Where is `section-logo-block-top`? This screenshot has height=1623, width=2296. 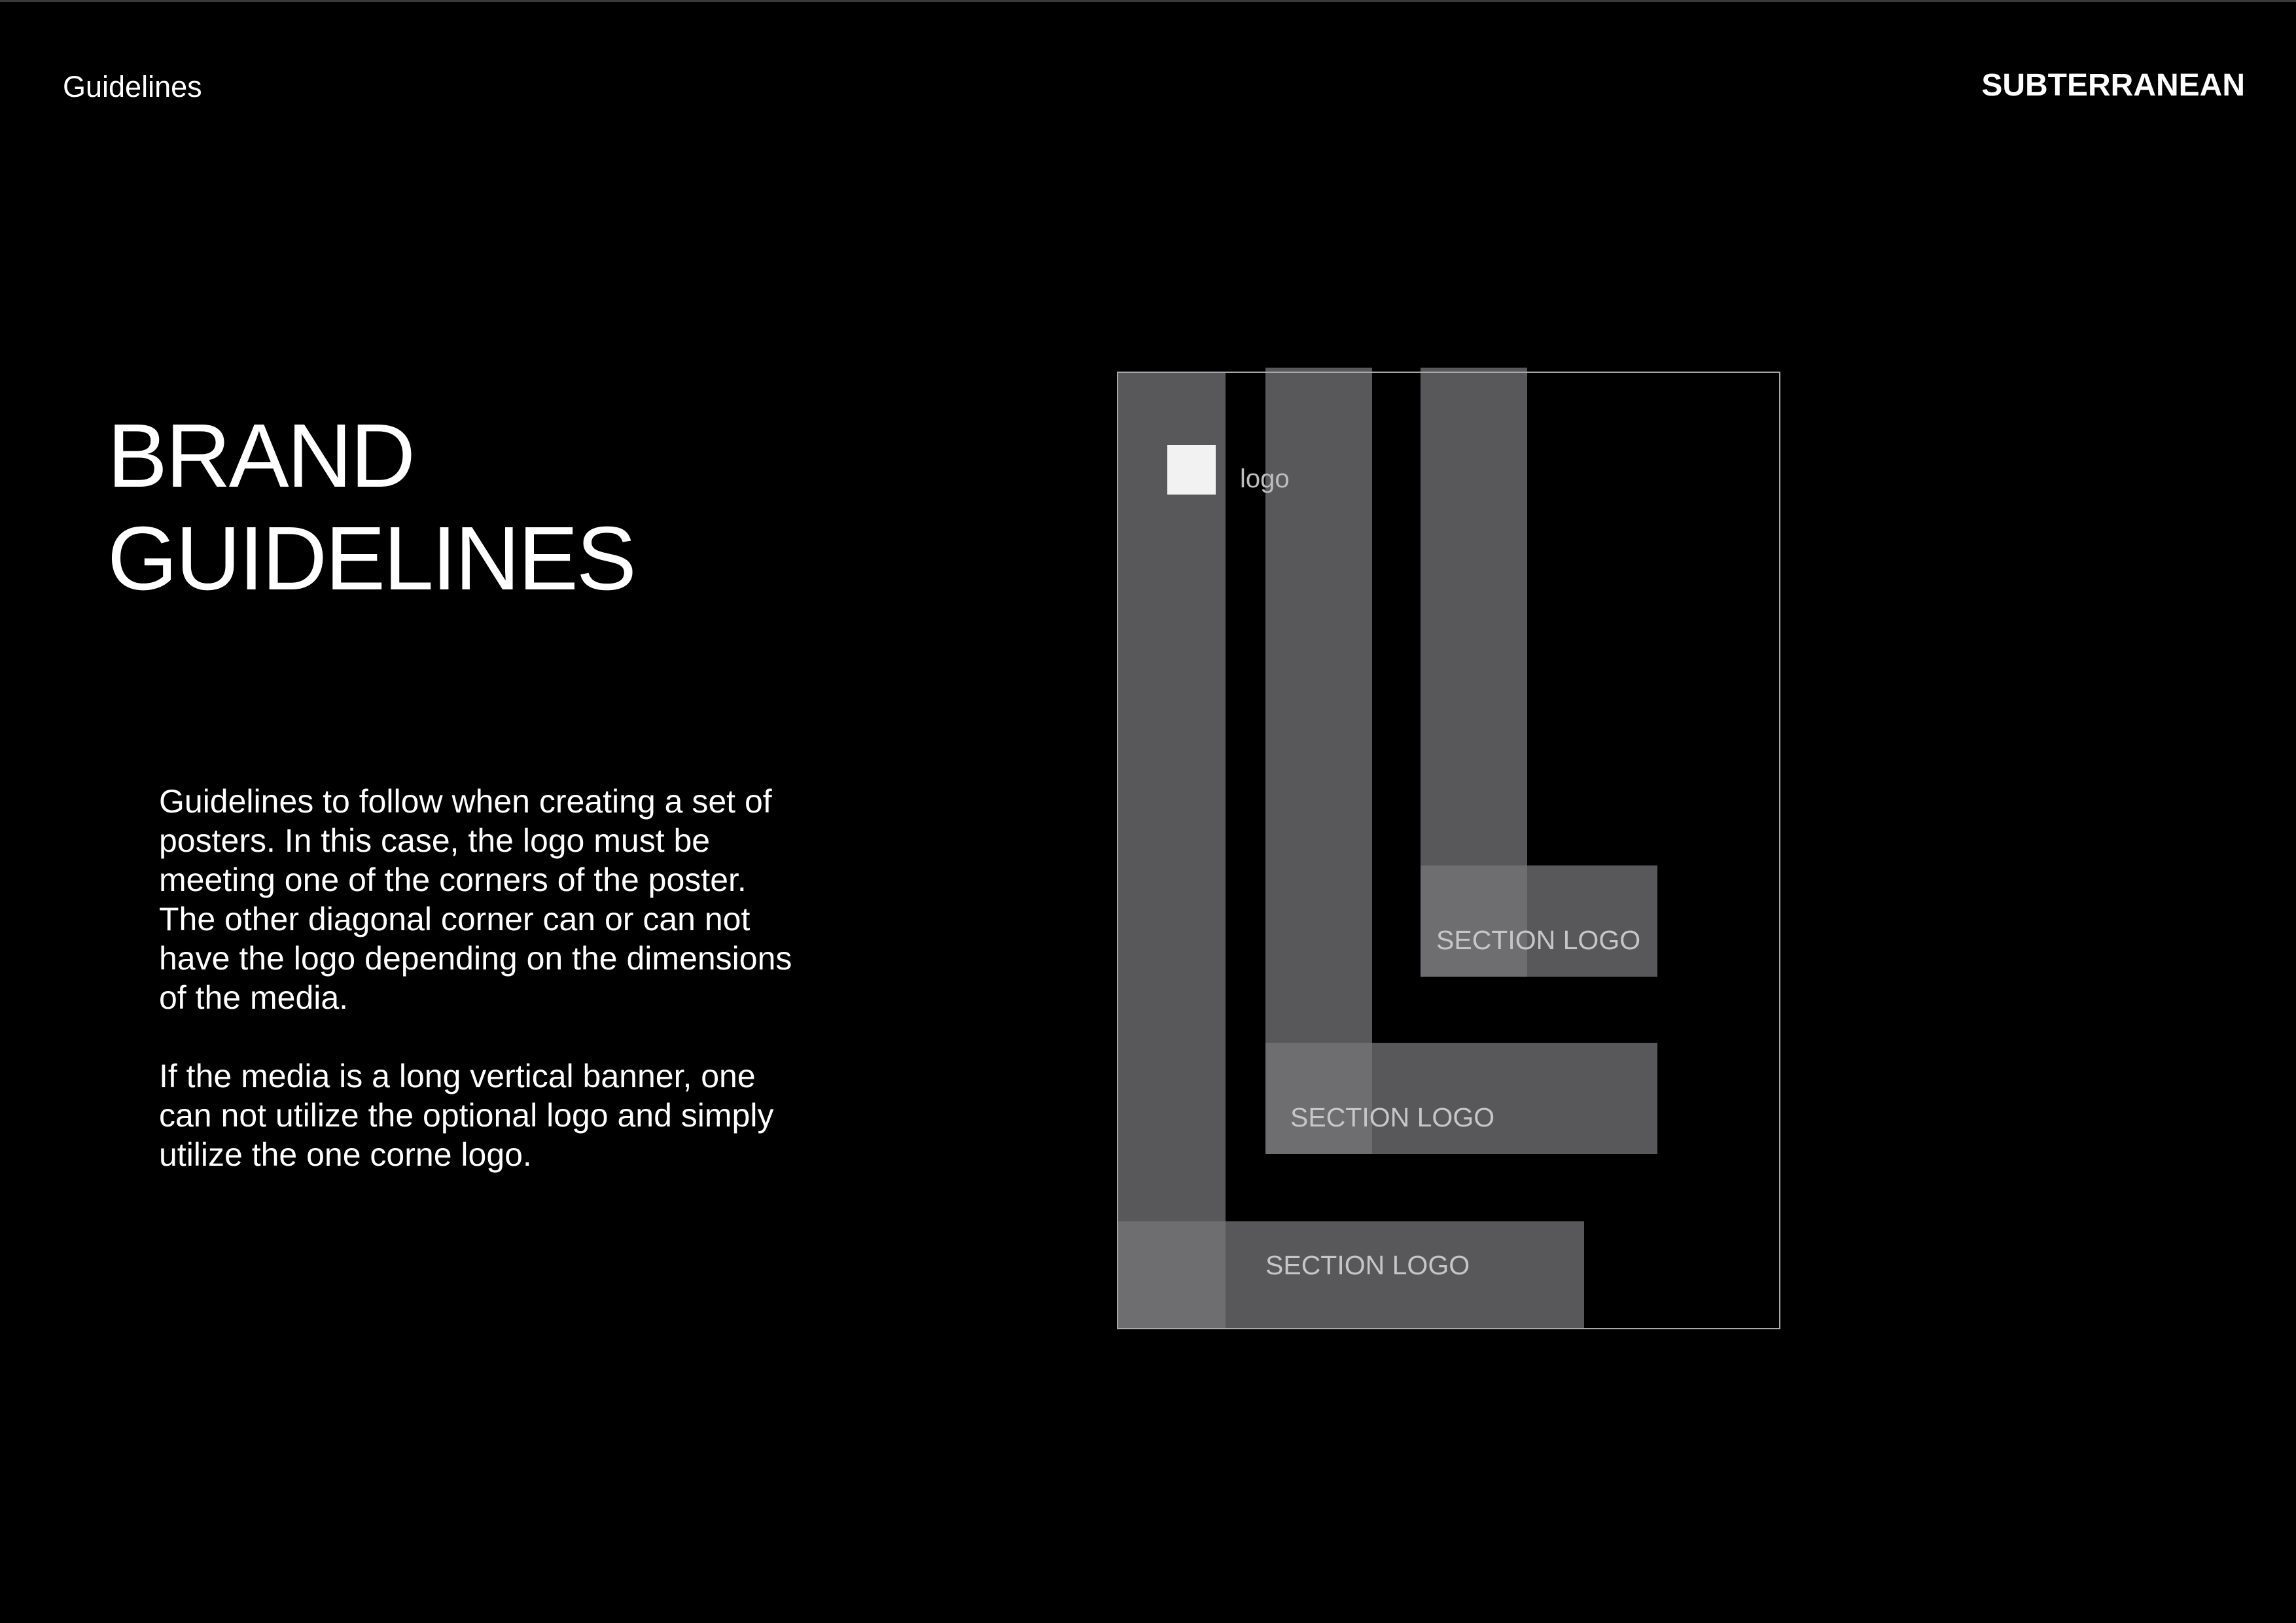
section-logo-block-top is located at coordinates (1539, 921).